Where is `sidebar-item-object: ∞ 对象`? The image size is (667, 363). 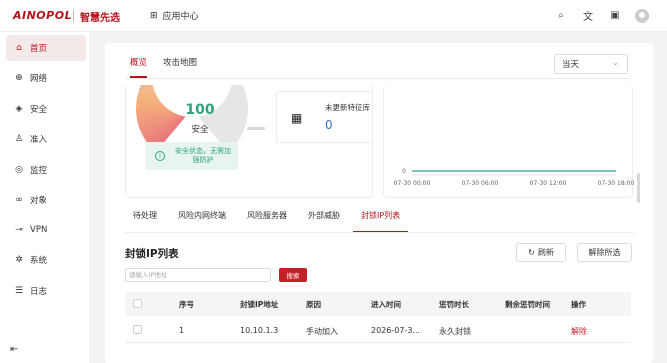
sidebar-item-object: ∞ 对象 is located at coordinates (46, 200).